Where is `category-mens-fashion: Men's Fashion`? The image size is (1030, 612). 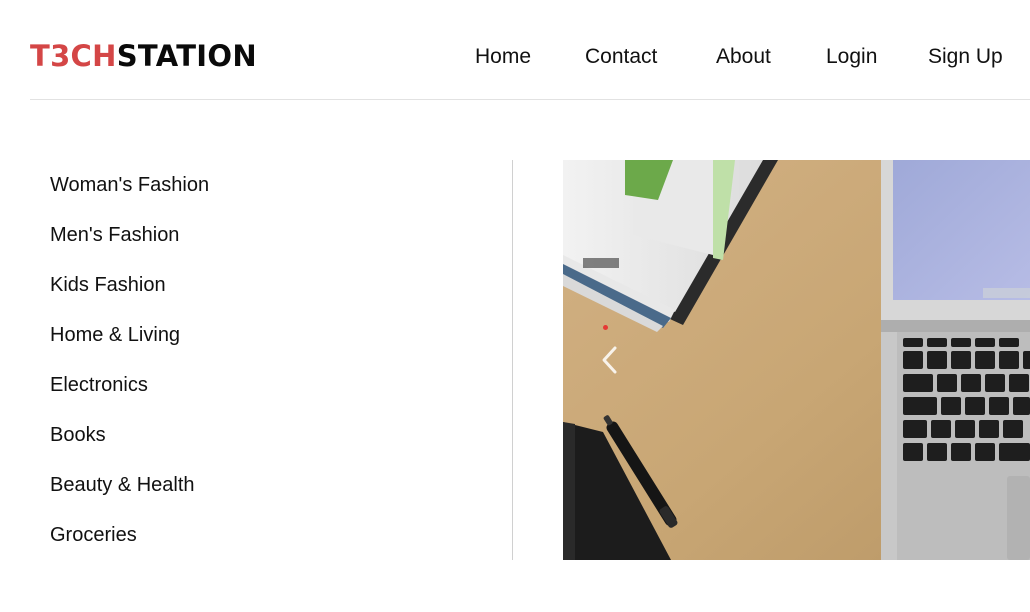 category-mens-fashion: Men's Fashion is located at coordinates (114, 235).